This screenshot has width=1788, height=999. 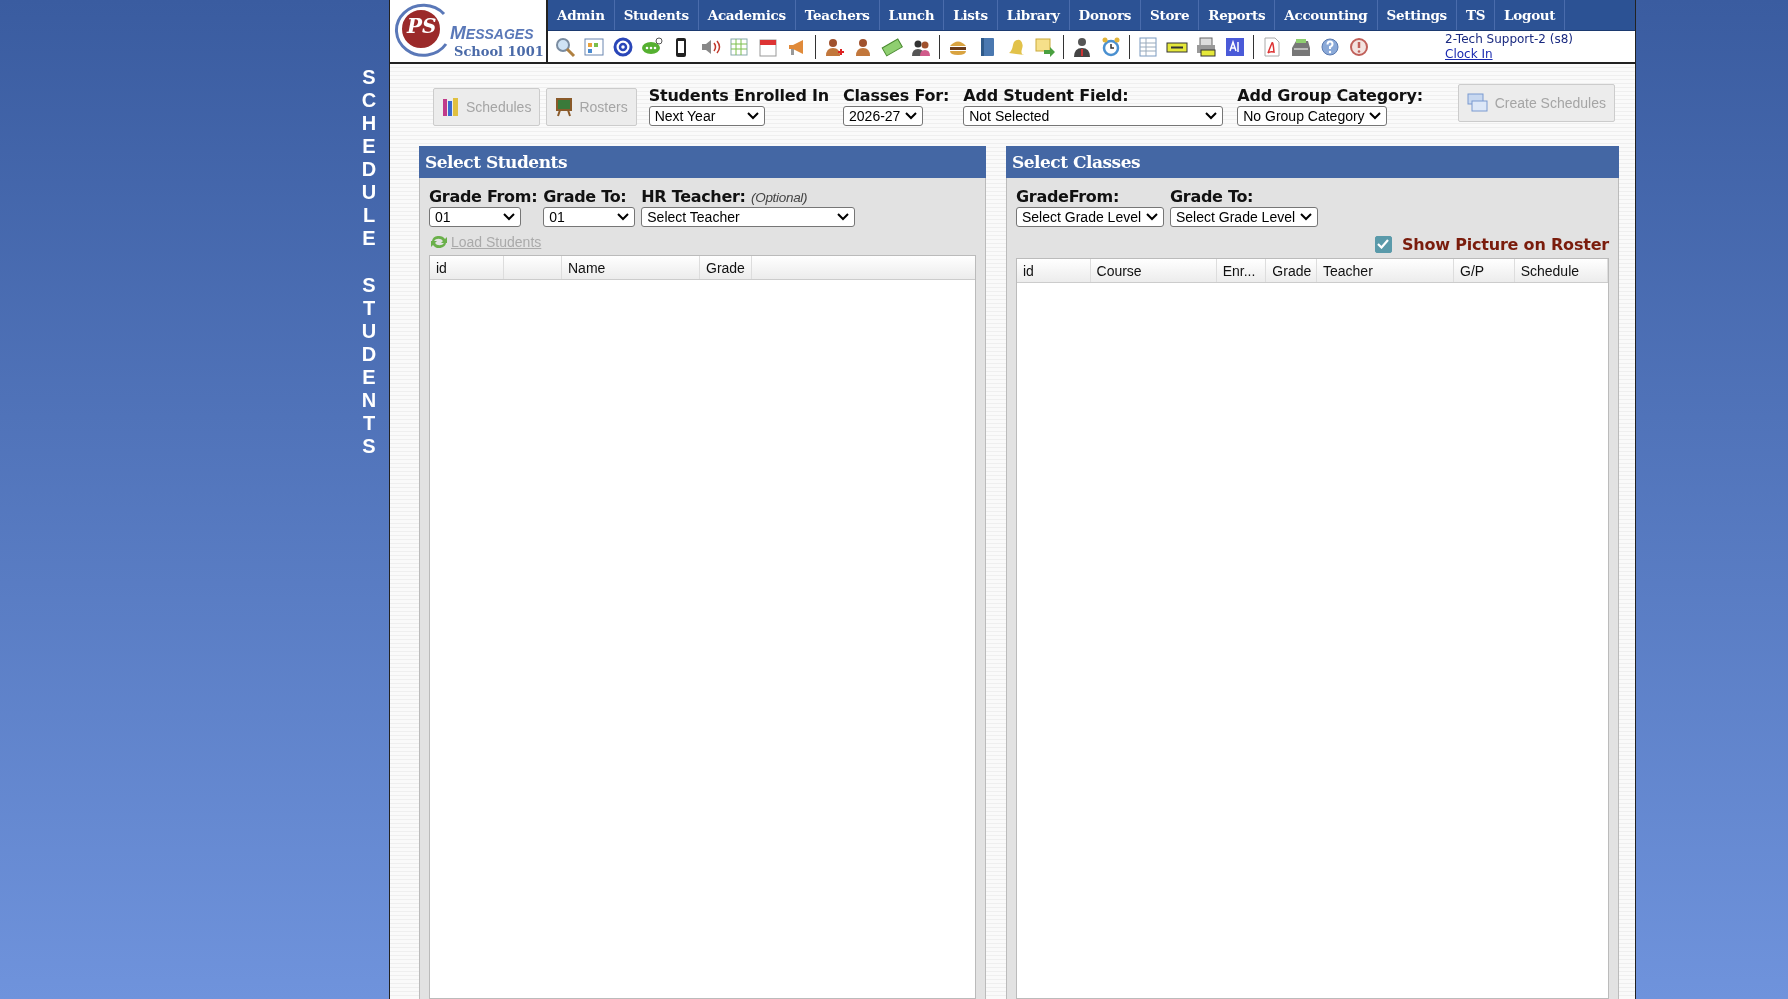 What do you see at coordinates (1484, 270) in the screenshot?
I see `column-header: G/P` at bounding box center [1484, 270].